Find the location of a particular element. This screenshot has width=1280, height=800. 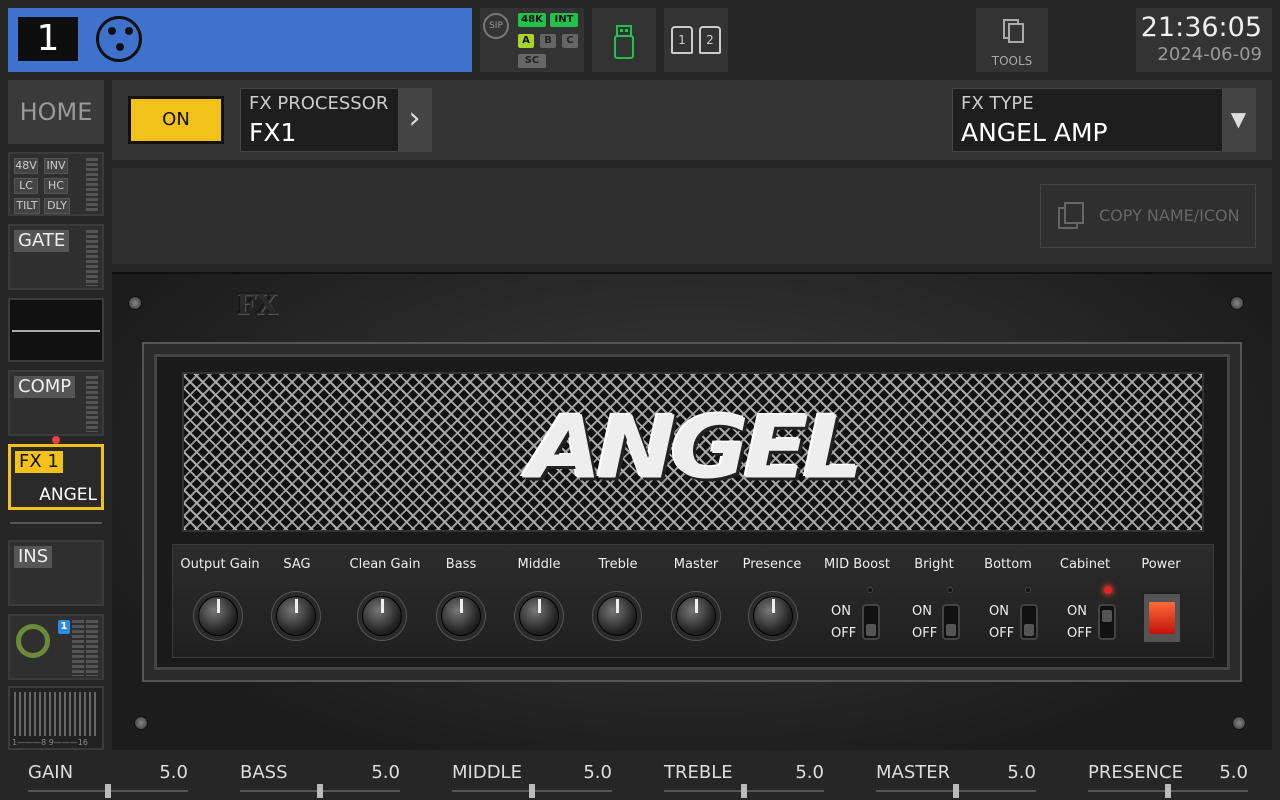

bus-c-badge: C is located at coordinates (570, 41).